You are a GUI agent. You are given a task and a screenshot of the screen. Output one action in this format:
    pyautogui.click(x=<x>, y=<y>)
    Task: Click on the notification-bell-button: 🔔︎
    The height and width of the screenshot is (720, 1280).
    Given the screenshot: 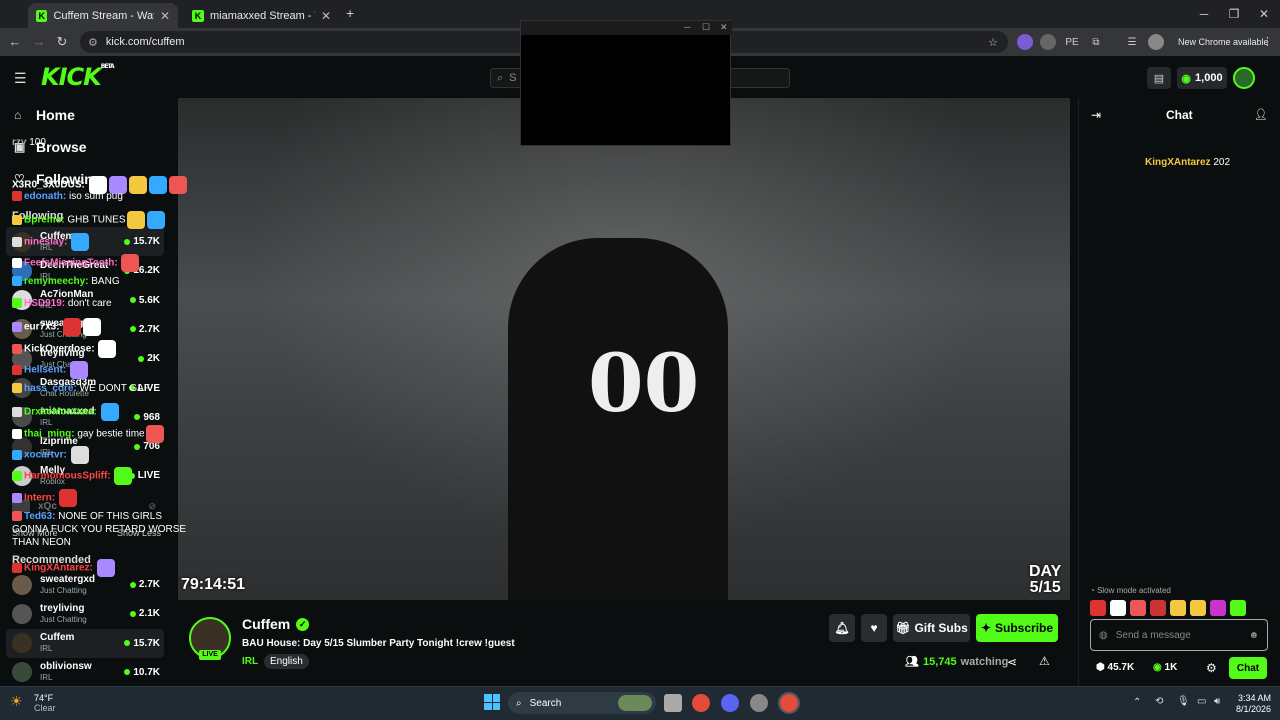 What is the action you would take?
    pyautogui.click(x=842, y=628)
    